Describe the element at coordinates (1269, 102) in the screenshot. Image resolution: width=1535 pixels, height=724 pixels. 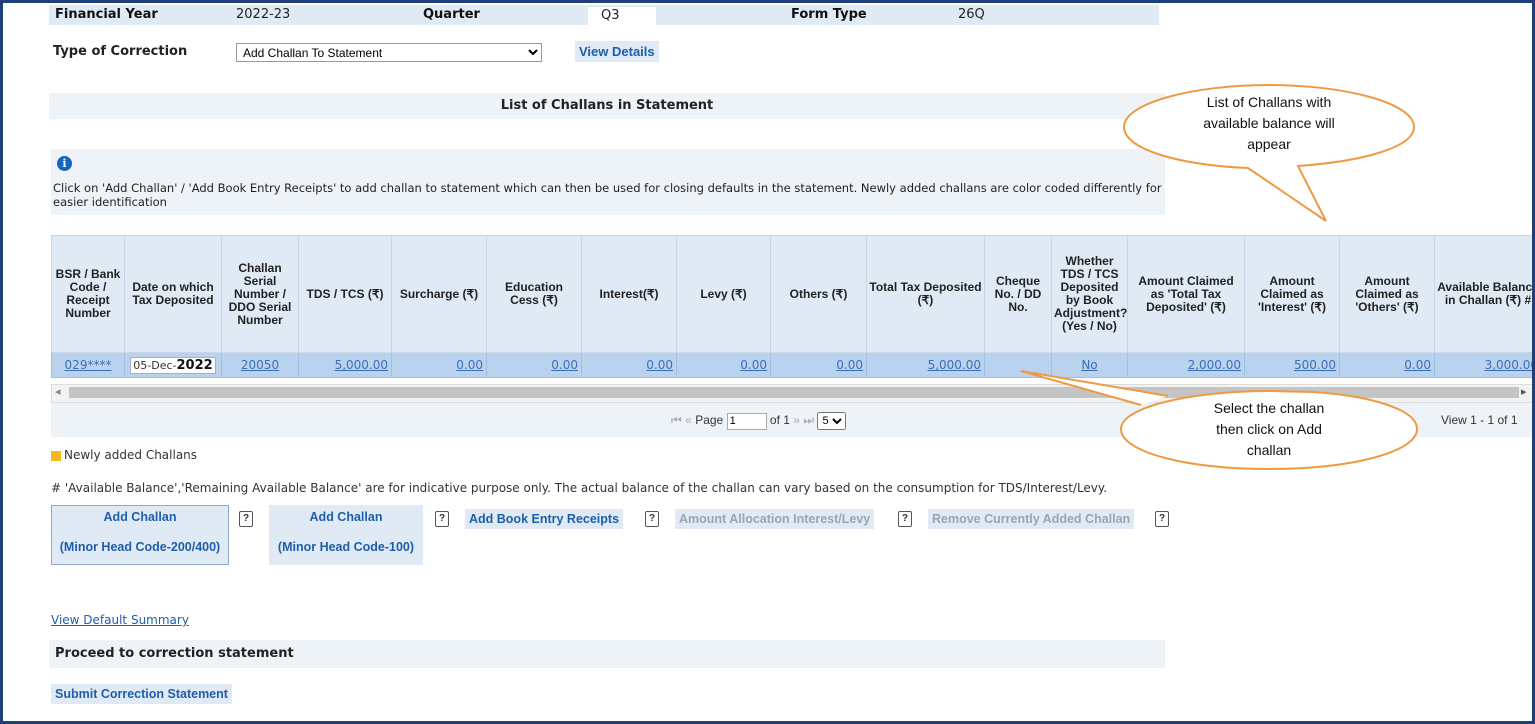
I see `callout-top-line1: List of Challans with` at that location.